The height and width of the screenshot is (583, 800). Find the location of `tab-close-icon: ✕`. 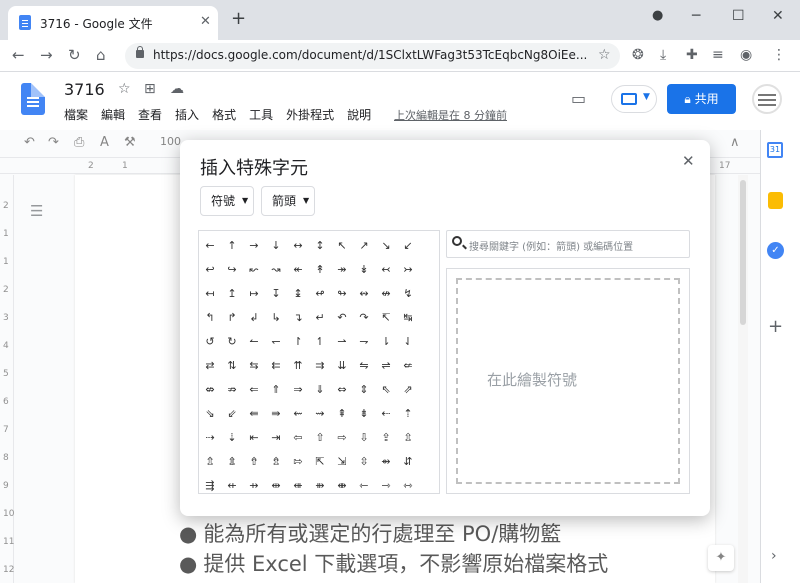

tab-close-icon: ✕ is located at coordinates (205, 21).